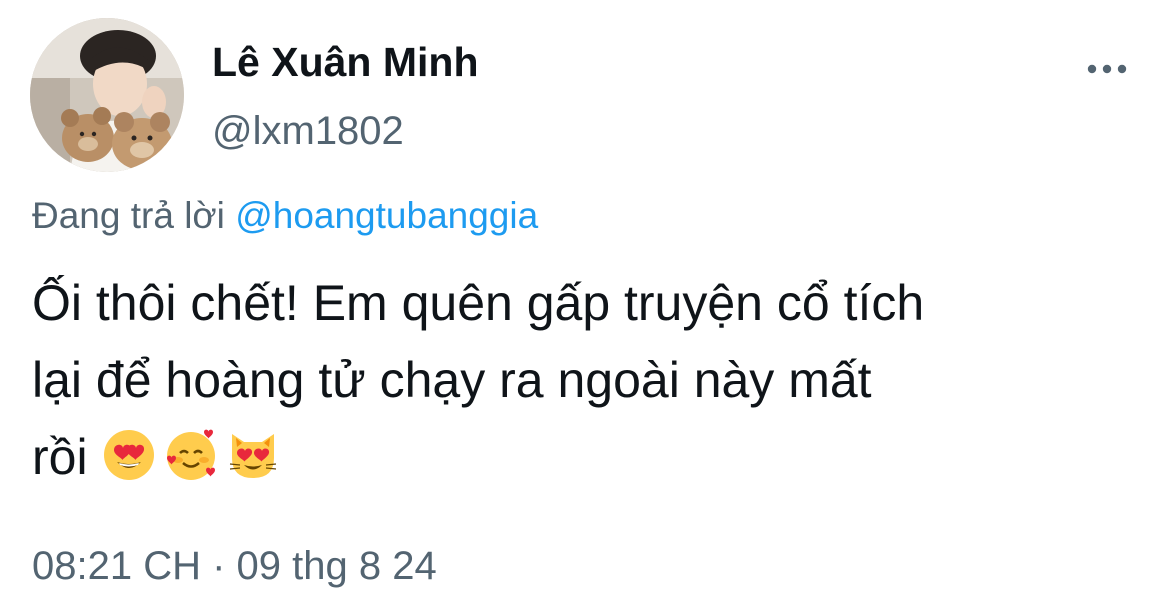  What do you see at coordinates (308, 131) in the screenshot?
I see `username-handle: @lxm1802` at bounding box center [308, 131].